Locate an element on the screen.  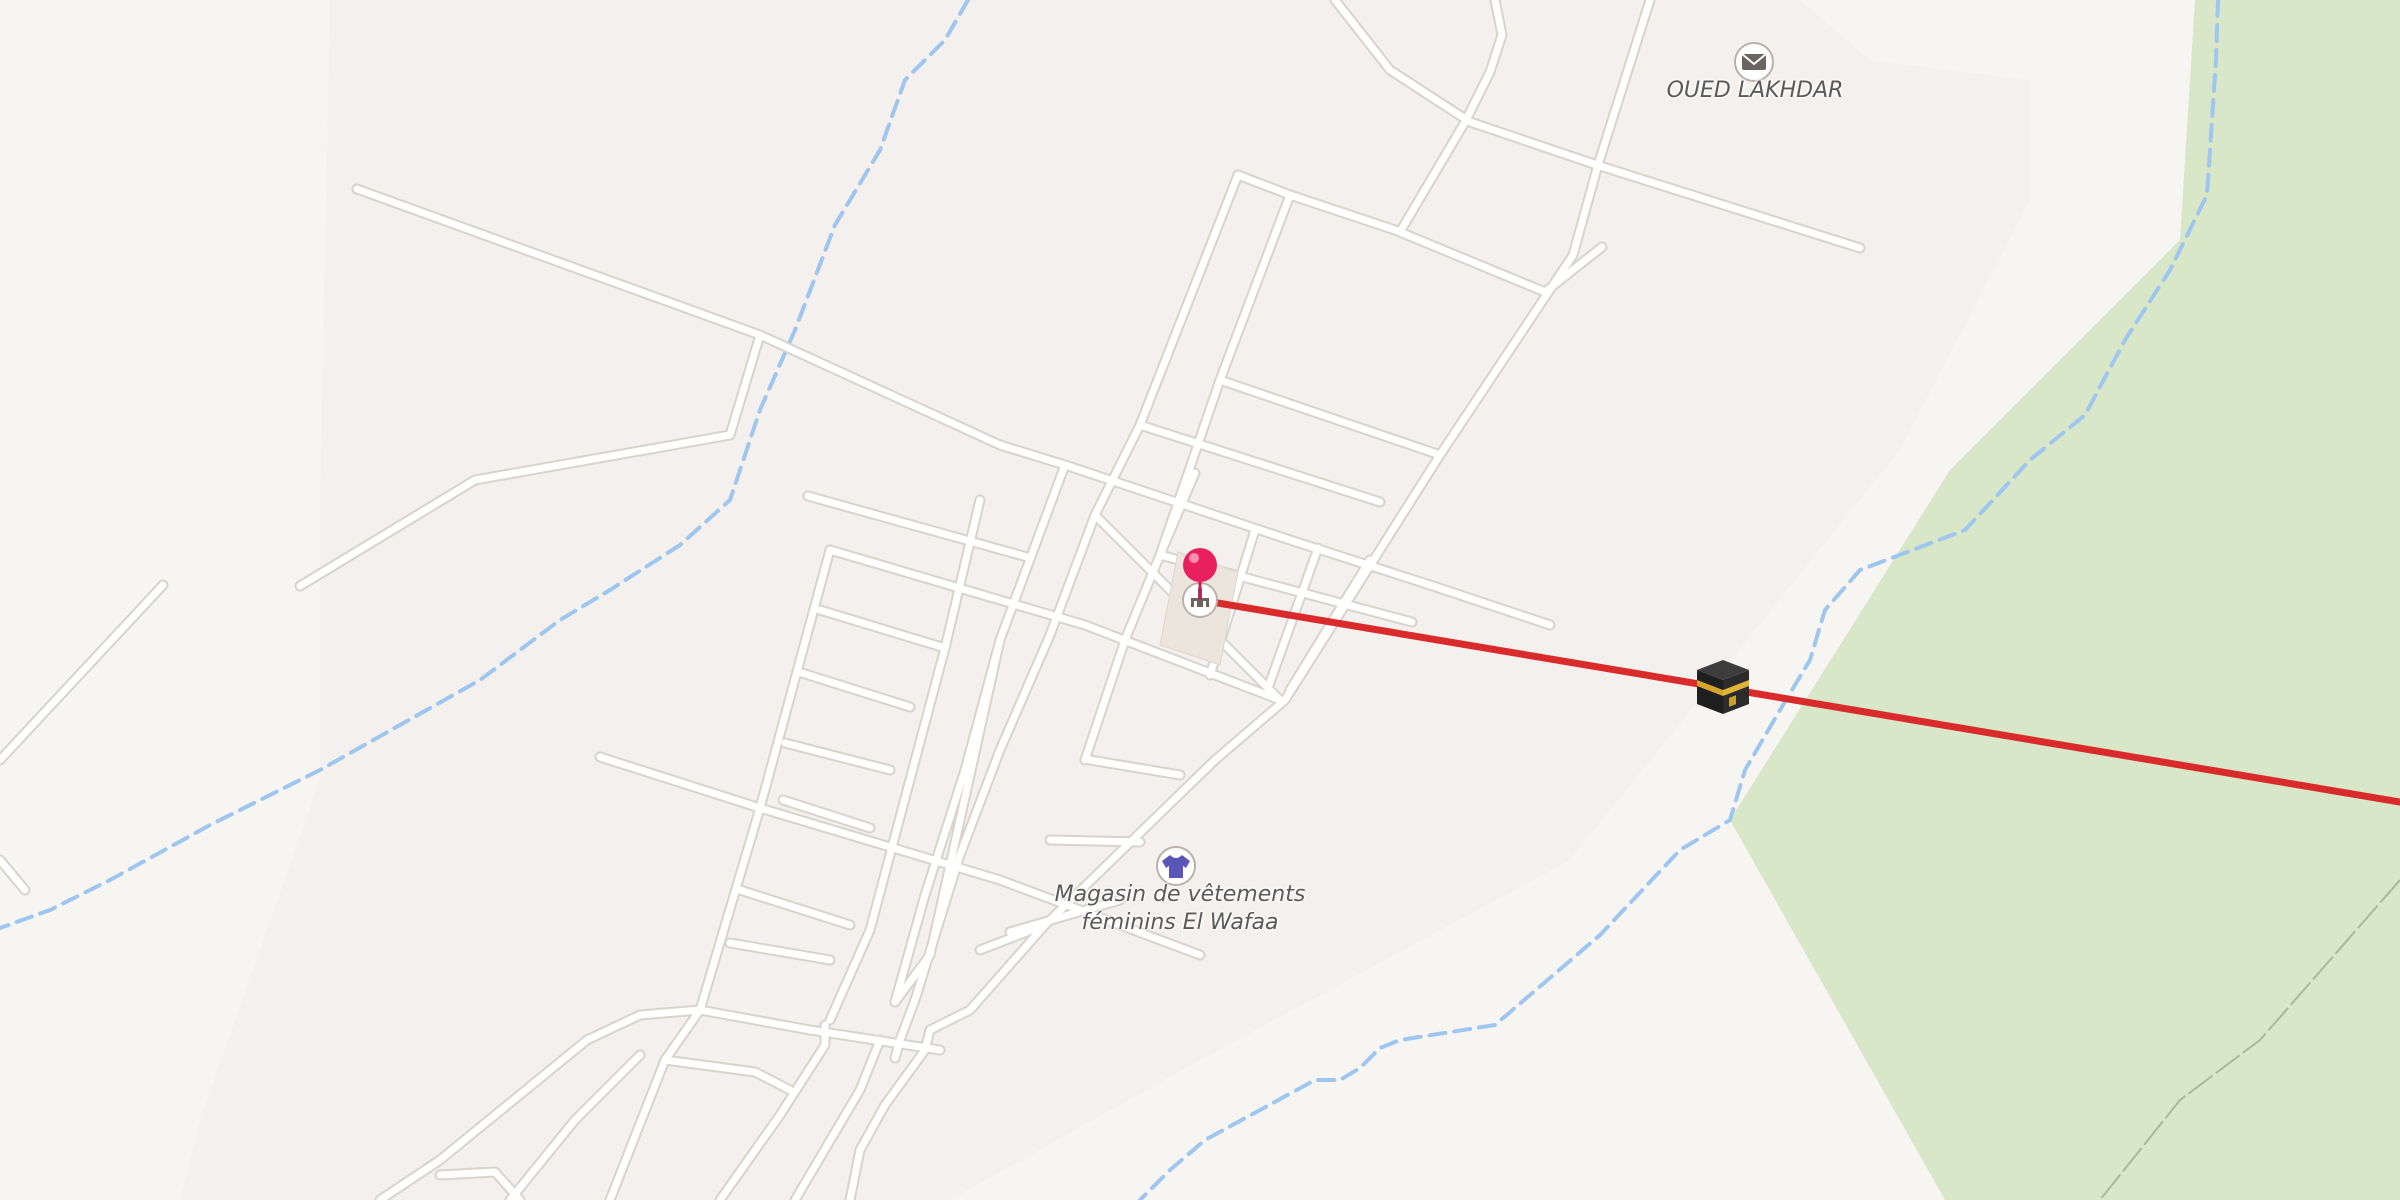
shop-name-line2: féminins El Wafaa is located at coordinates (1180, 922).